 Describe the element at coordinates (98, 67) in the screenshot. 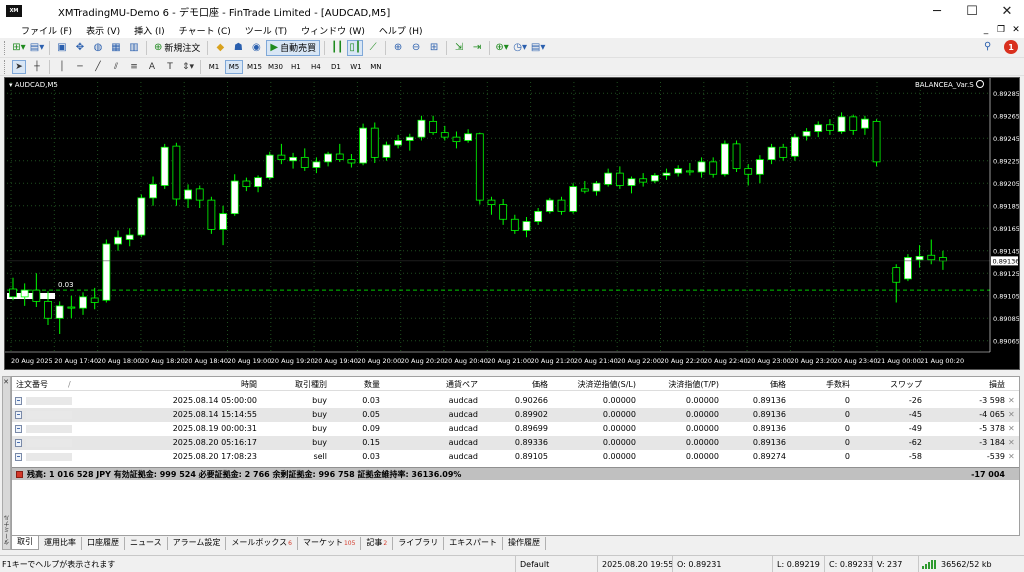

I see `trendline-icon: ╱` at that location.